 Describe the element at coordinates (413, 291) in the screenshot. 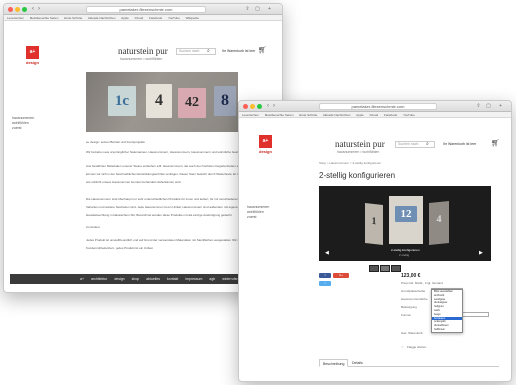

I see `option-label: Grundplattenfarbe` at that location.